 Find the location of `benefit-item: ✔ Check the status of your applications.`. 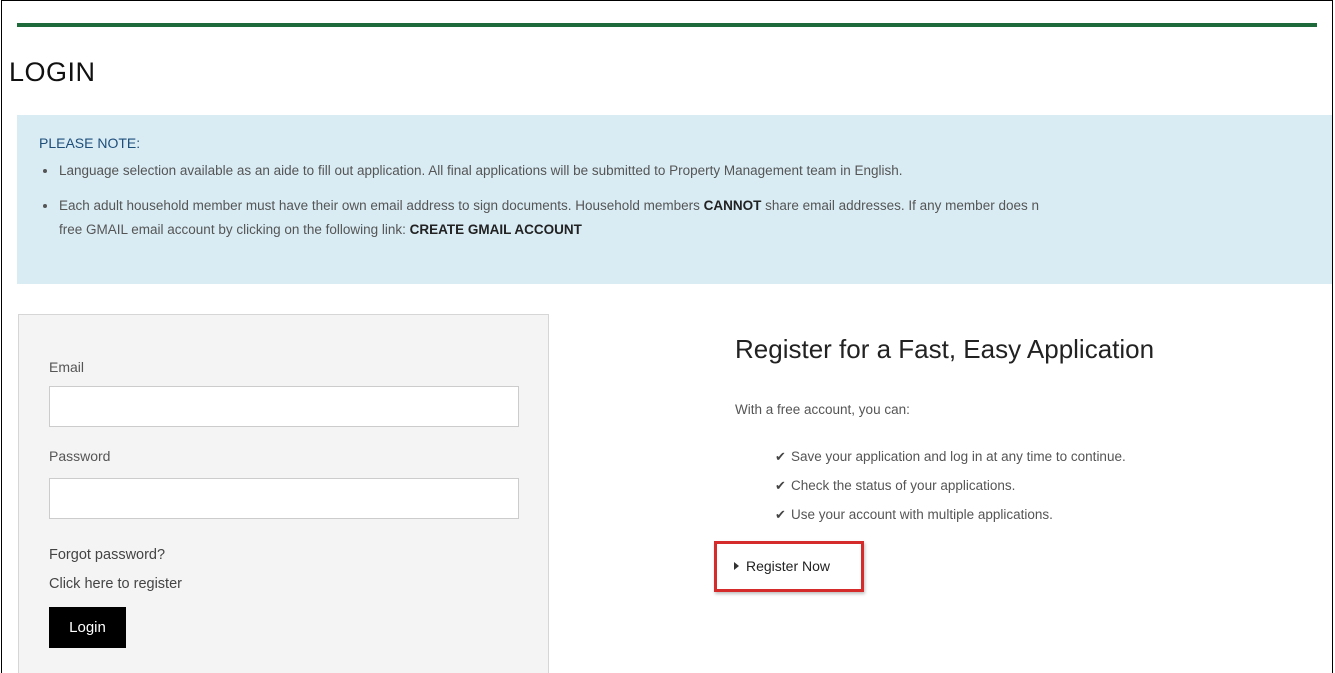

benefit-item: ✔ Check the status of your applications. is located at coordinates (950, 485).